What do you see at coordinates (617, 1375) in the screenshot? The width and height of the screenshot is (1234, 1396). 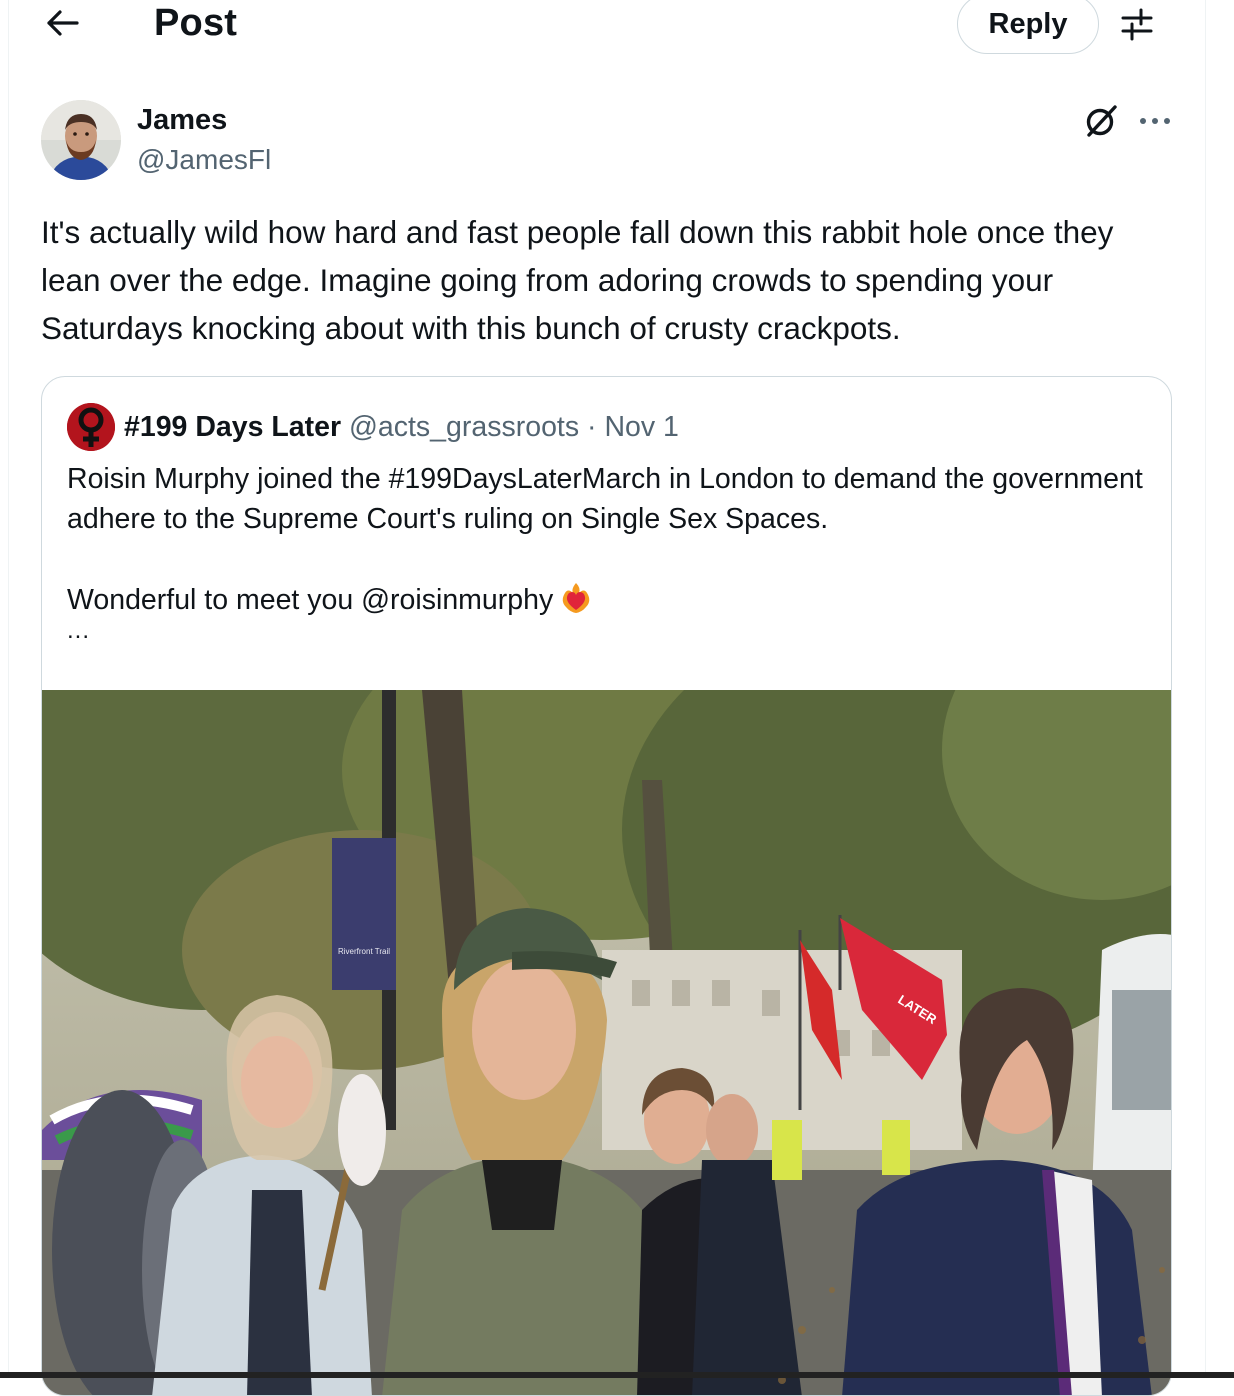 I see `window-bottom-edge` at bounding box center [617, 1375].